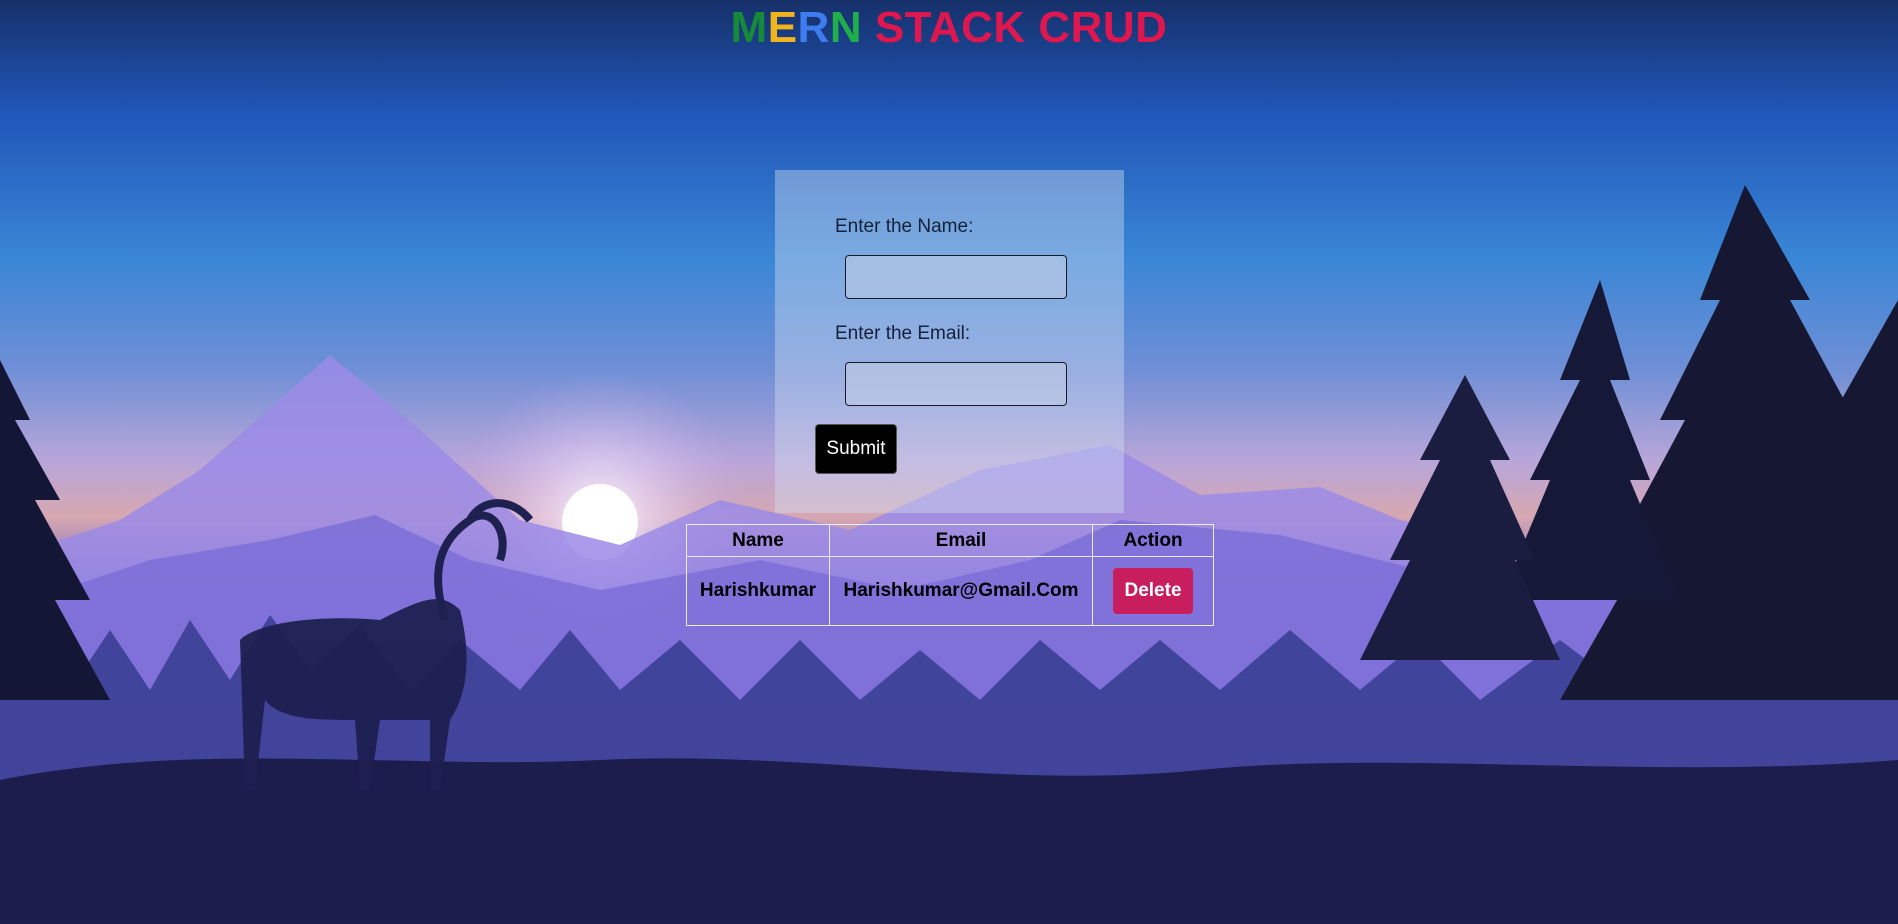 This screenshot has width=1898, height=924. I want to click on title-letter-e: E, so click(782, 27).